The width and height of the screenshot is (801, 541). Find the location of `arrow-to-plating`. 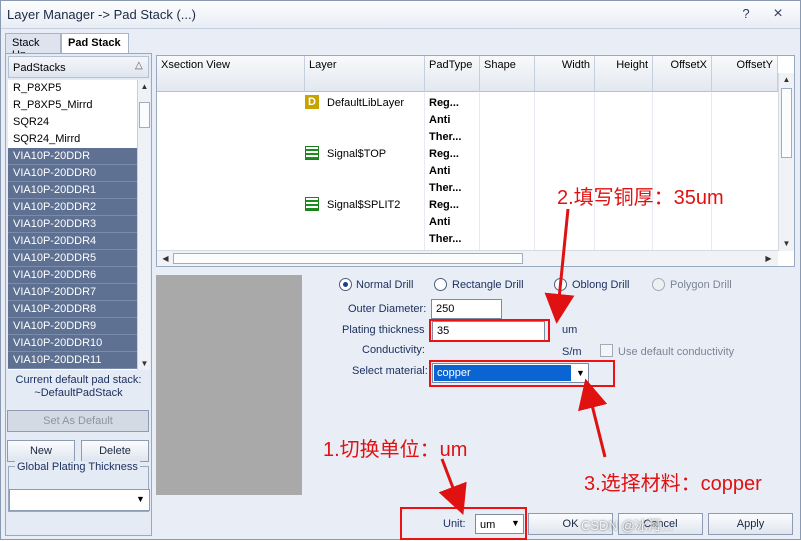

arrow-to-plating is located at coordinates (559, 266).